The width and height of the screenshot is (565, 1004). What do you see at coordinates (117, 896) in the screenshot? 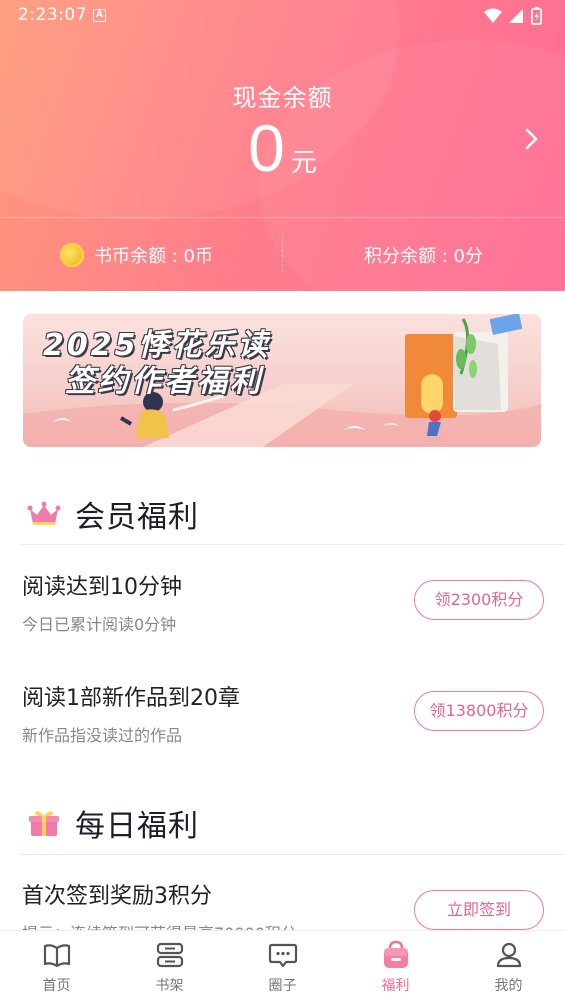
I see `task-title: 首次签到奖励3积分` at bounding box center [117, 896].